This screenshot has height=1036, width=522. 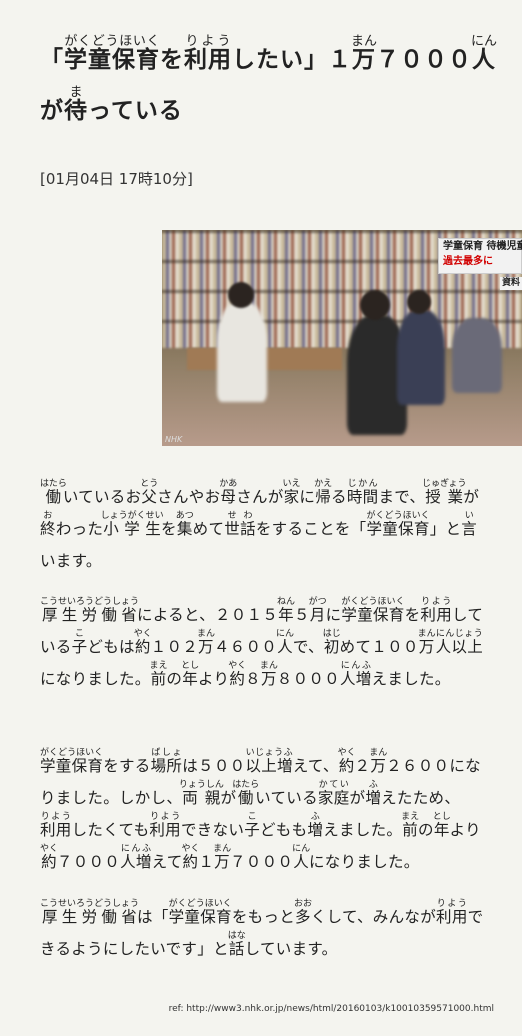 I want to click on ruby-base: 厚生労働省, so click(x=90, y=615).